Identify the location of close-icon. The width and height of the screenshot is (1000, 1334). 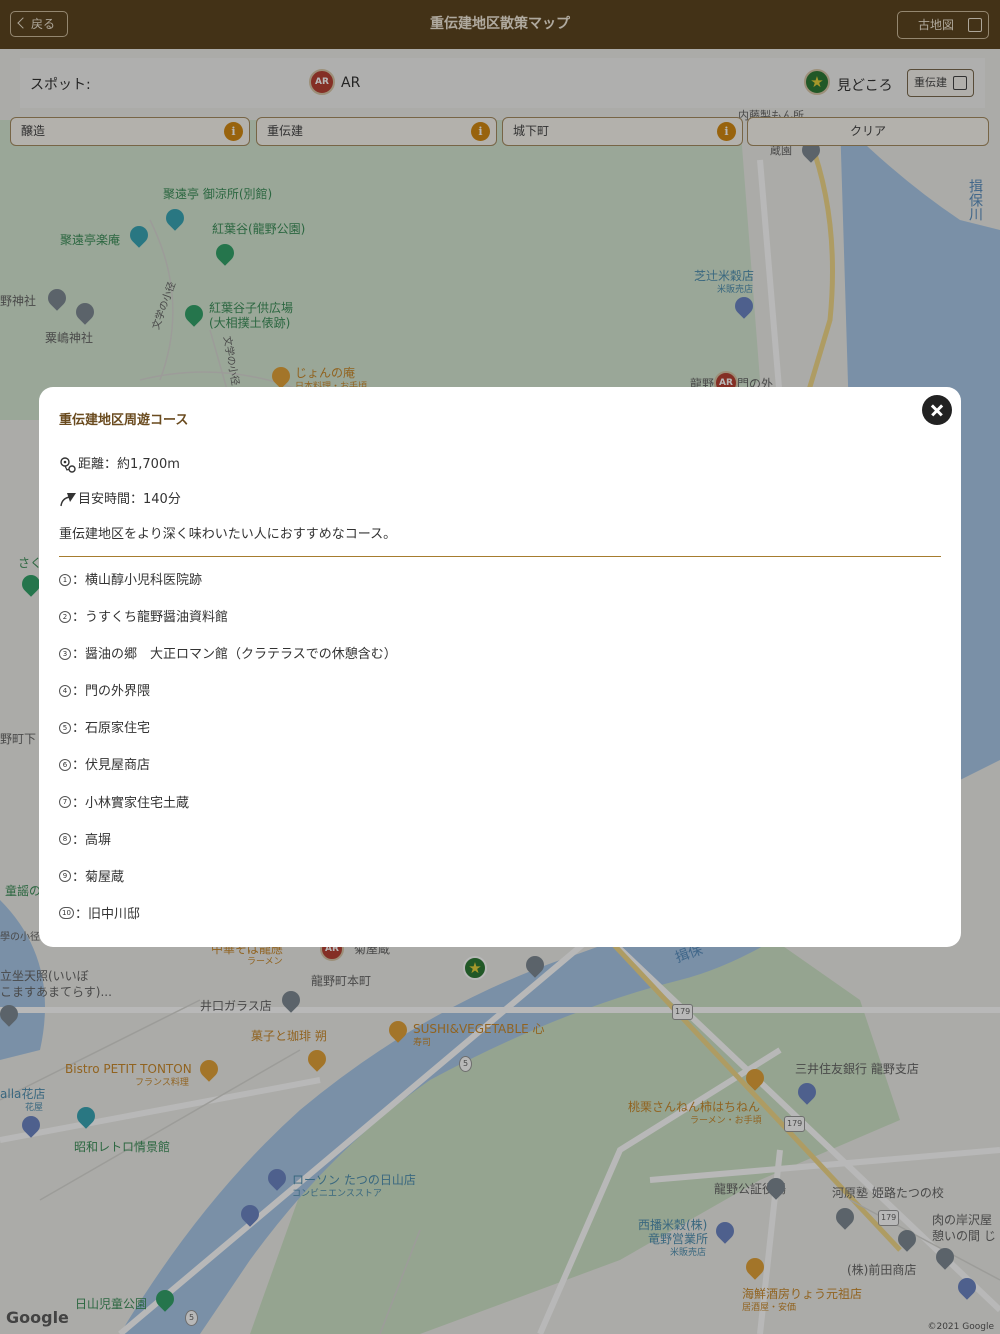
(937, 410).